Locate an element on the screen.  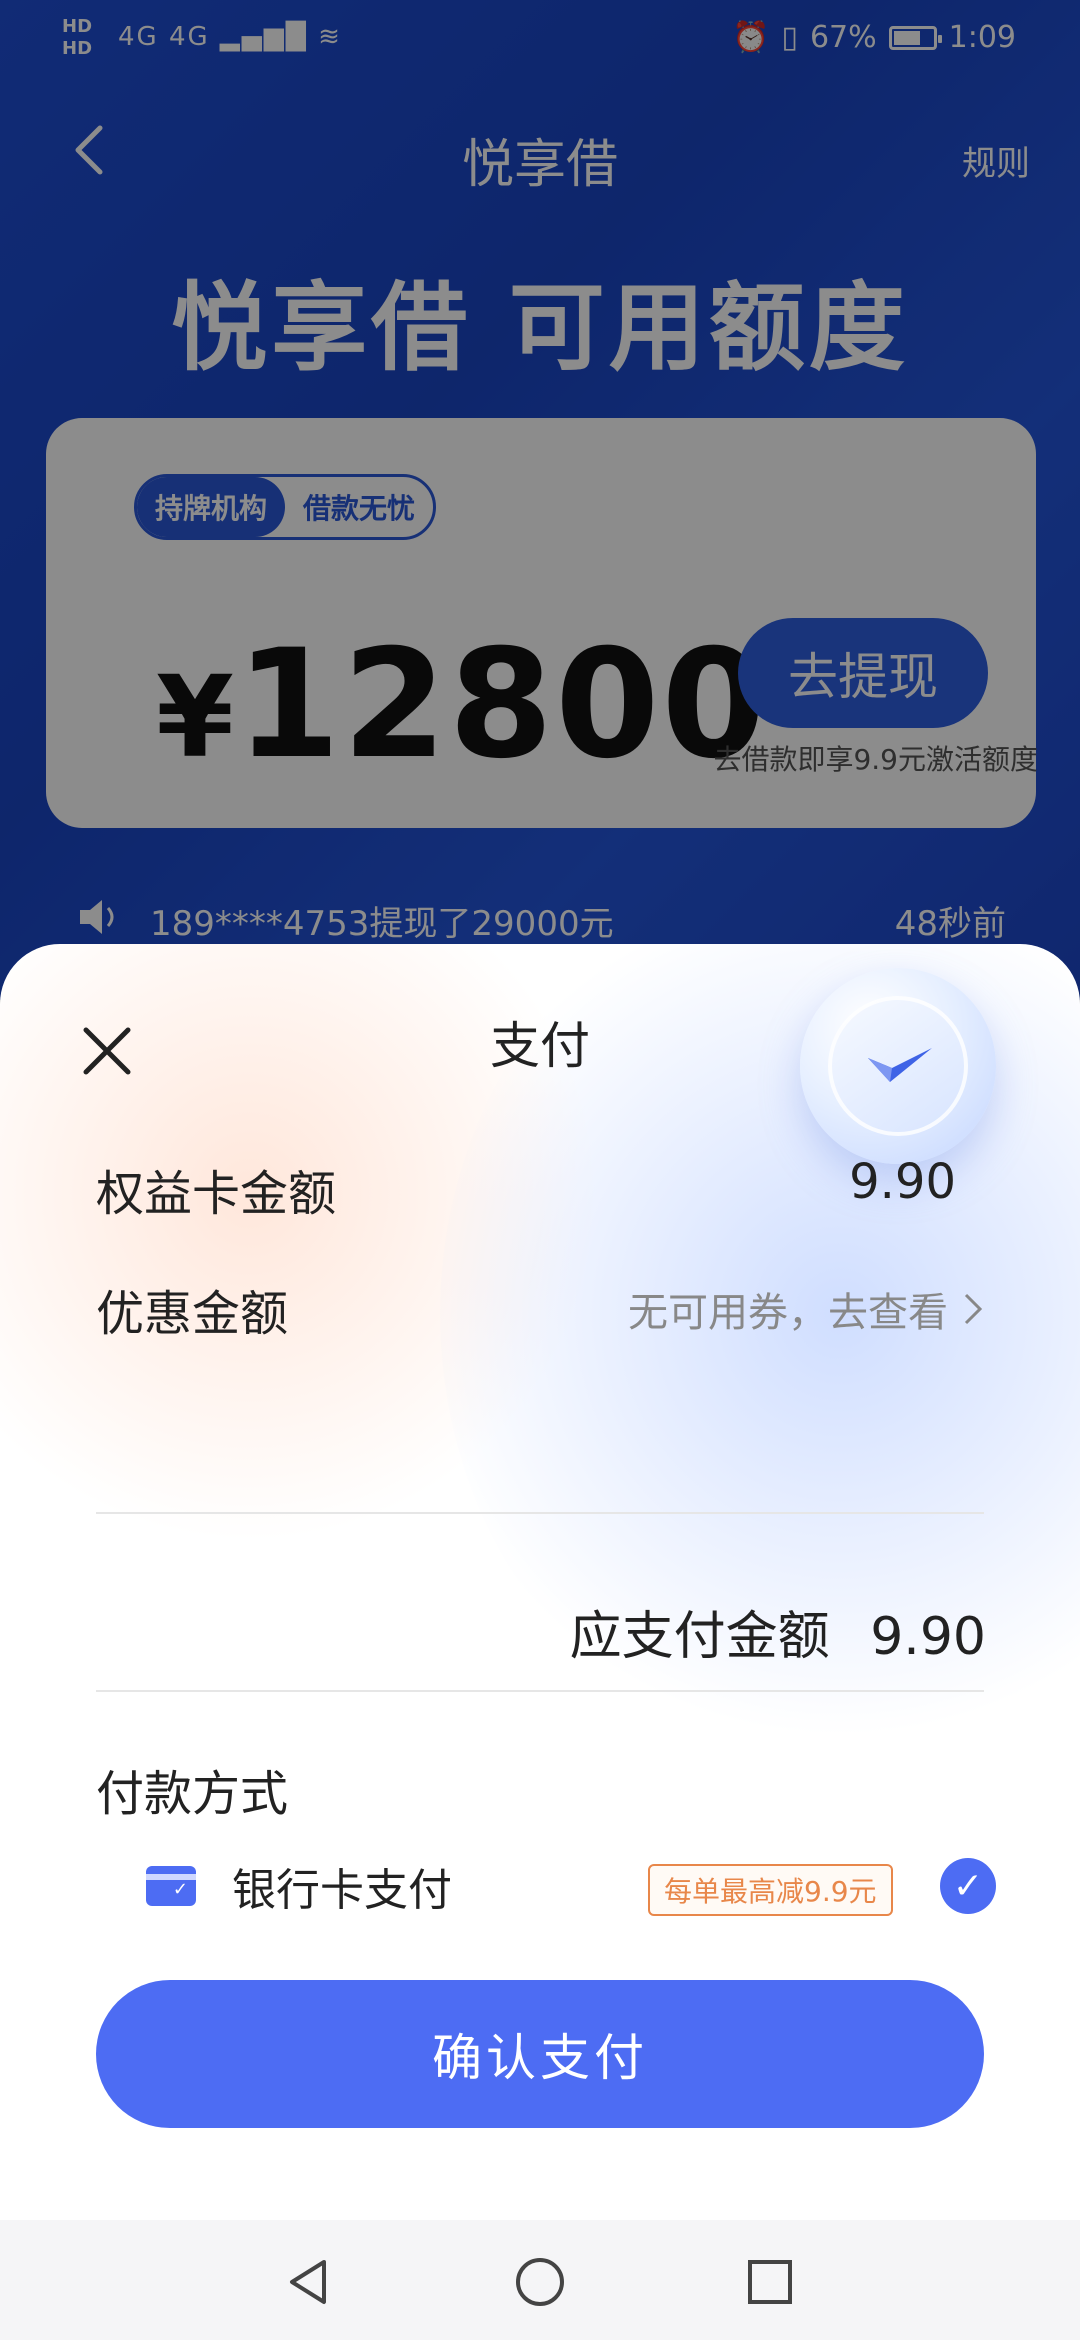
confirm-payment-button: 确认支付 is located at coordinates (540, 2054).